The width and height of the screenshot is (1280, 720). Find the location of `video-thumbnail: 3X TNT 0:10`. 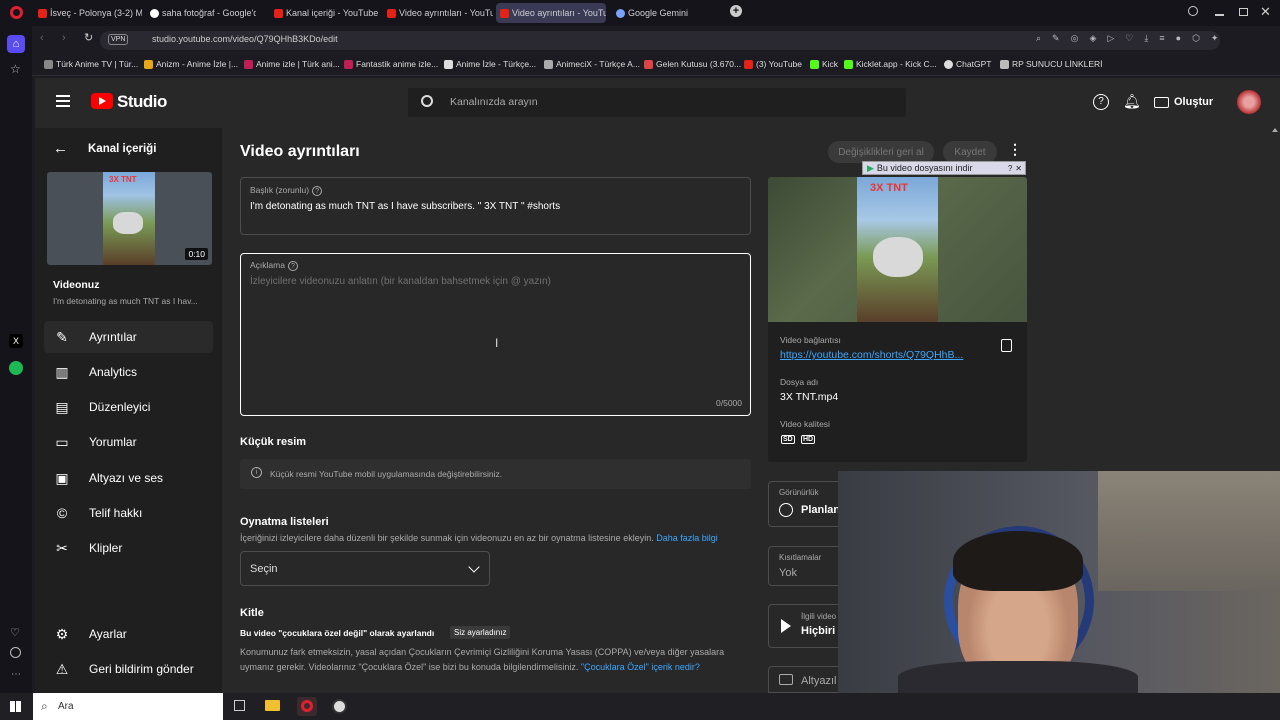

video-thumbnail: 3X TNT 0:10 is located at coordinates (129, 218).